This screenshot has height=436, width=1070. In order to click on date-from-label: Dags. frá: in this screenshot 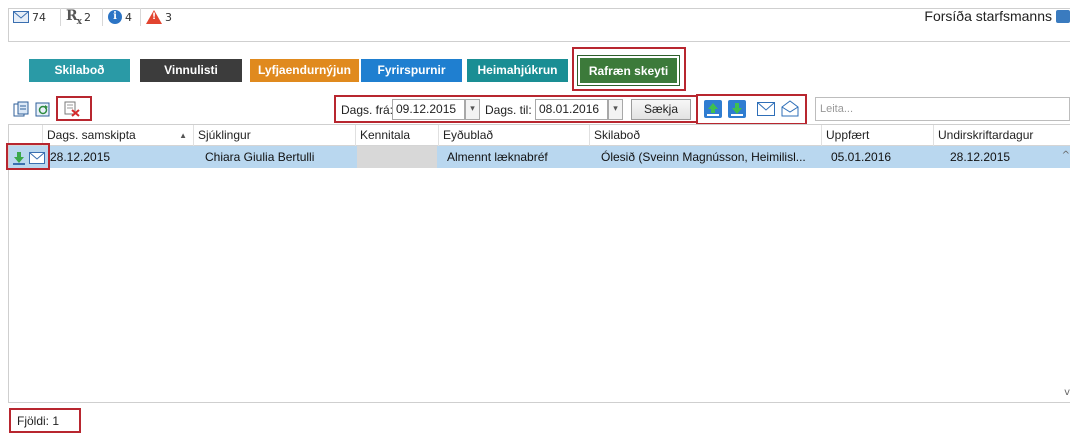, I will do `click(367, 110)`.